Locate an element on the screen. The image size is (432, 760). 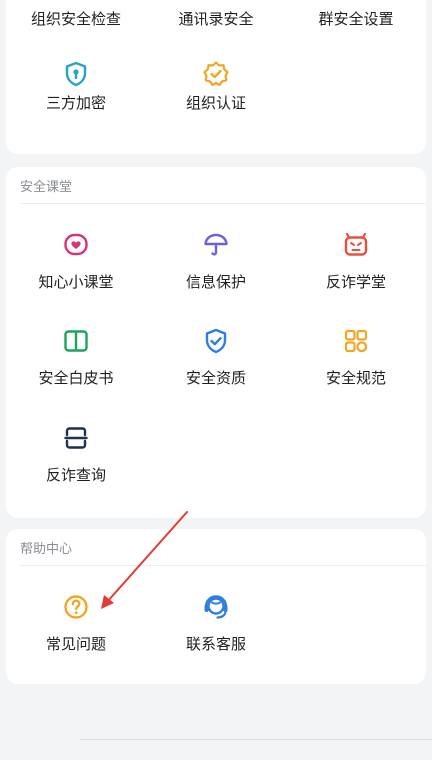
alert-face-icon is located at coordinates (356, 245).